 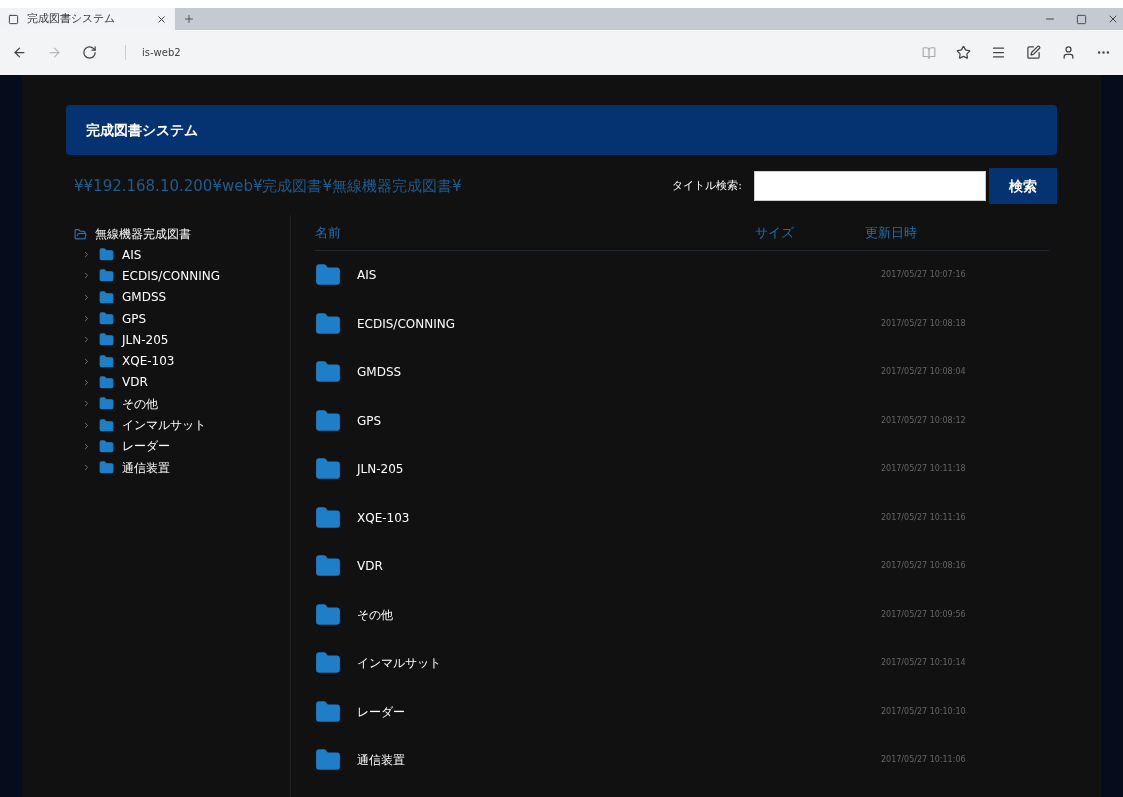 What do you see at coordinates (182, 425) in the screenshot?
I see `tree-item: インマルサット` at bounding box center [182, 425].